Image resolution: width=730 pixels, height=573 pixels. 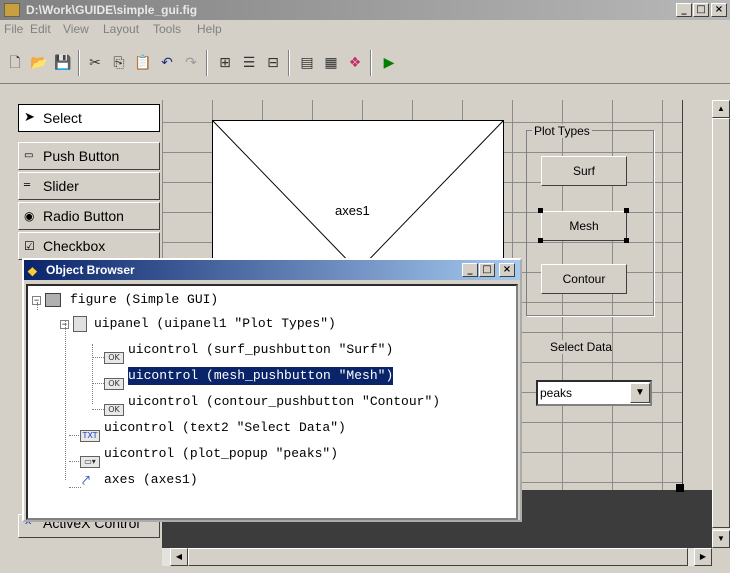 What do you see at coordinates (221, 454) in the screenshot?
I see `tree-item-plot-popup: uicontrol (plot_popup "peaks")` at bounding box center [221, 454].